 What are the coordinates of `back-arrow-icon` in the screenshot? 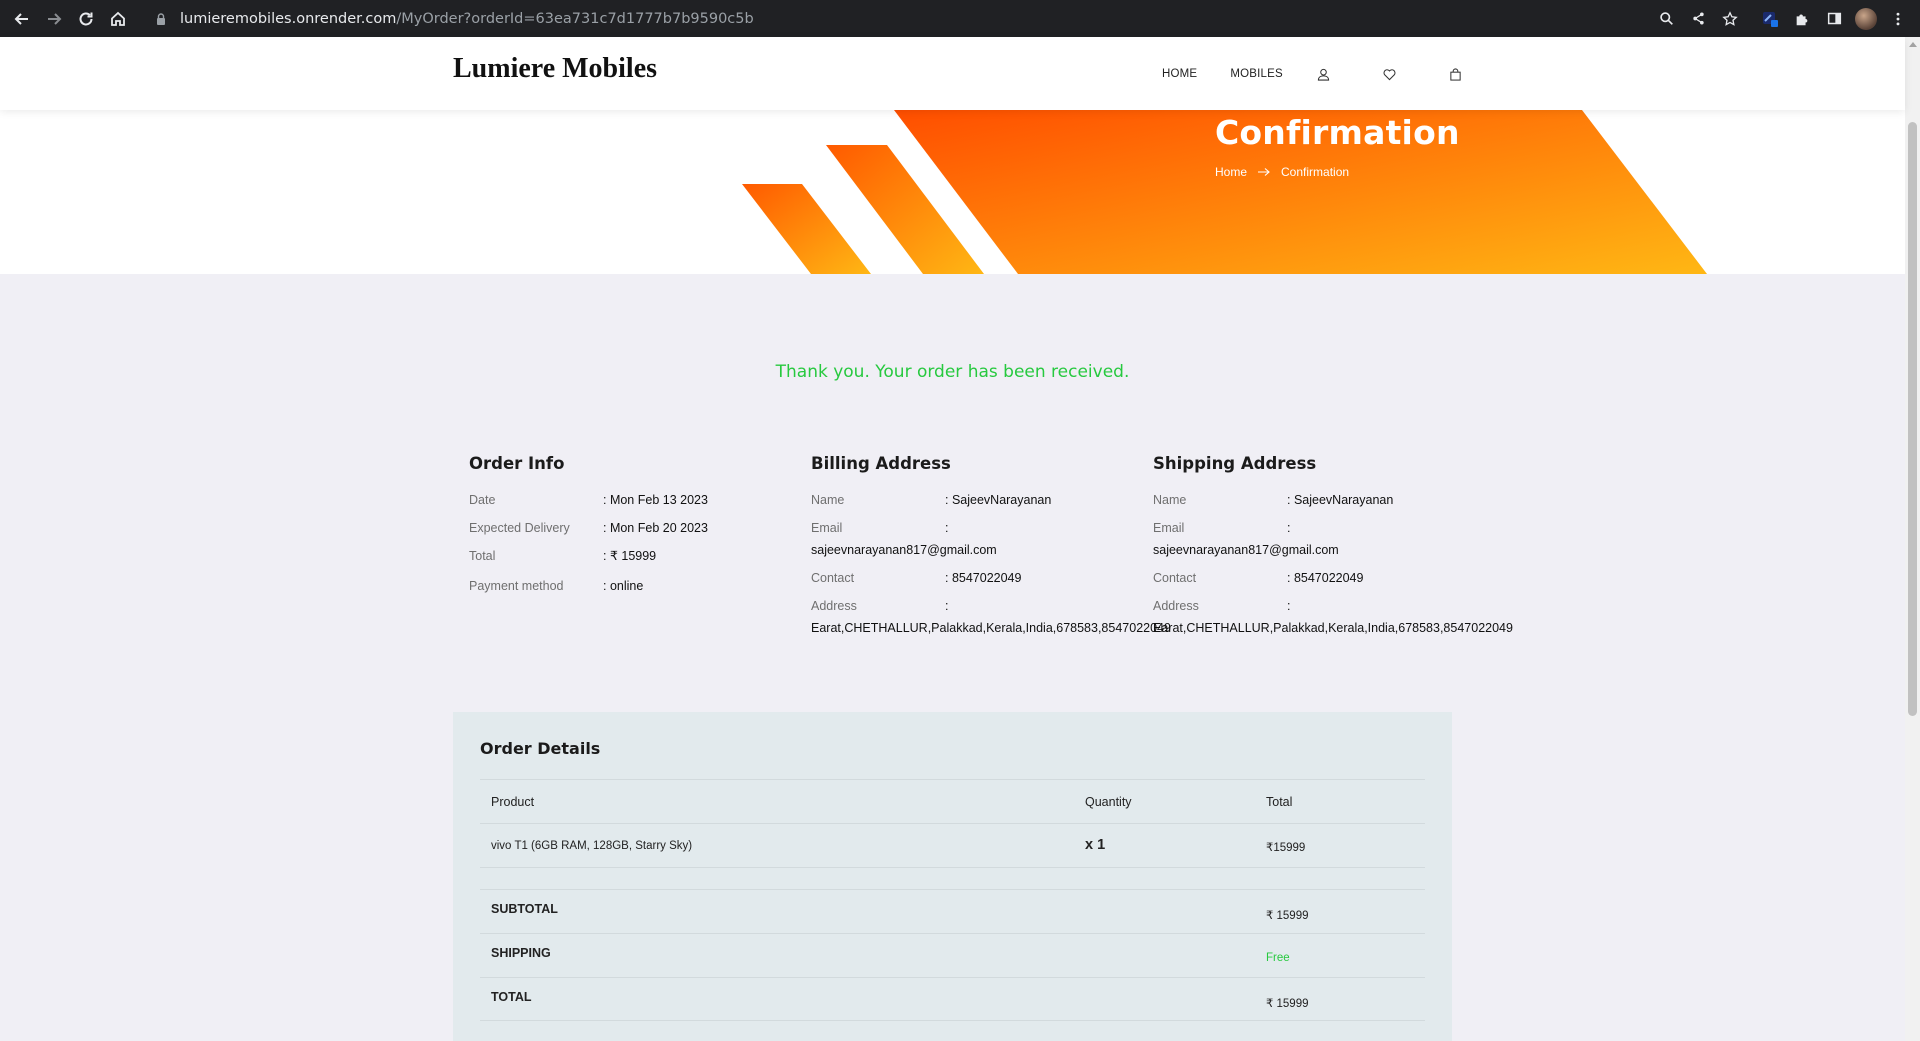 It's located at (21, 18).